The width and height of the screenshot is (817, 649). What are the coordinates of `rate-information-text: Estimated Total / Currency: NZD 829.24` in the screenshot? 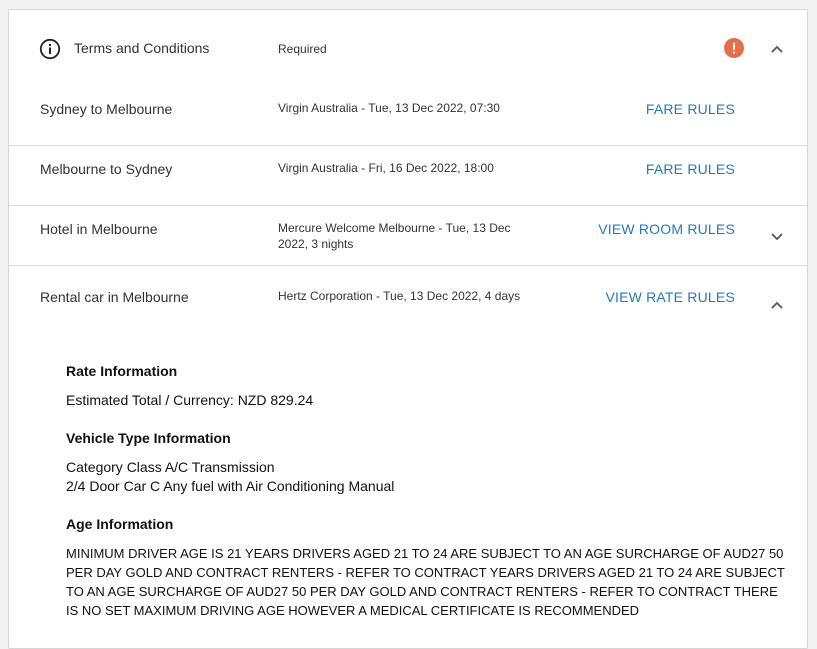 It's located at (190, 400).